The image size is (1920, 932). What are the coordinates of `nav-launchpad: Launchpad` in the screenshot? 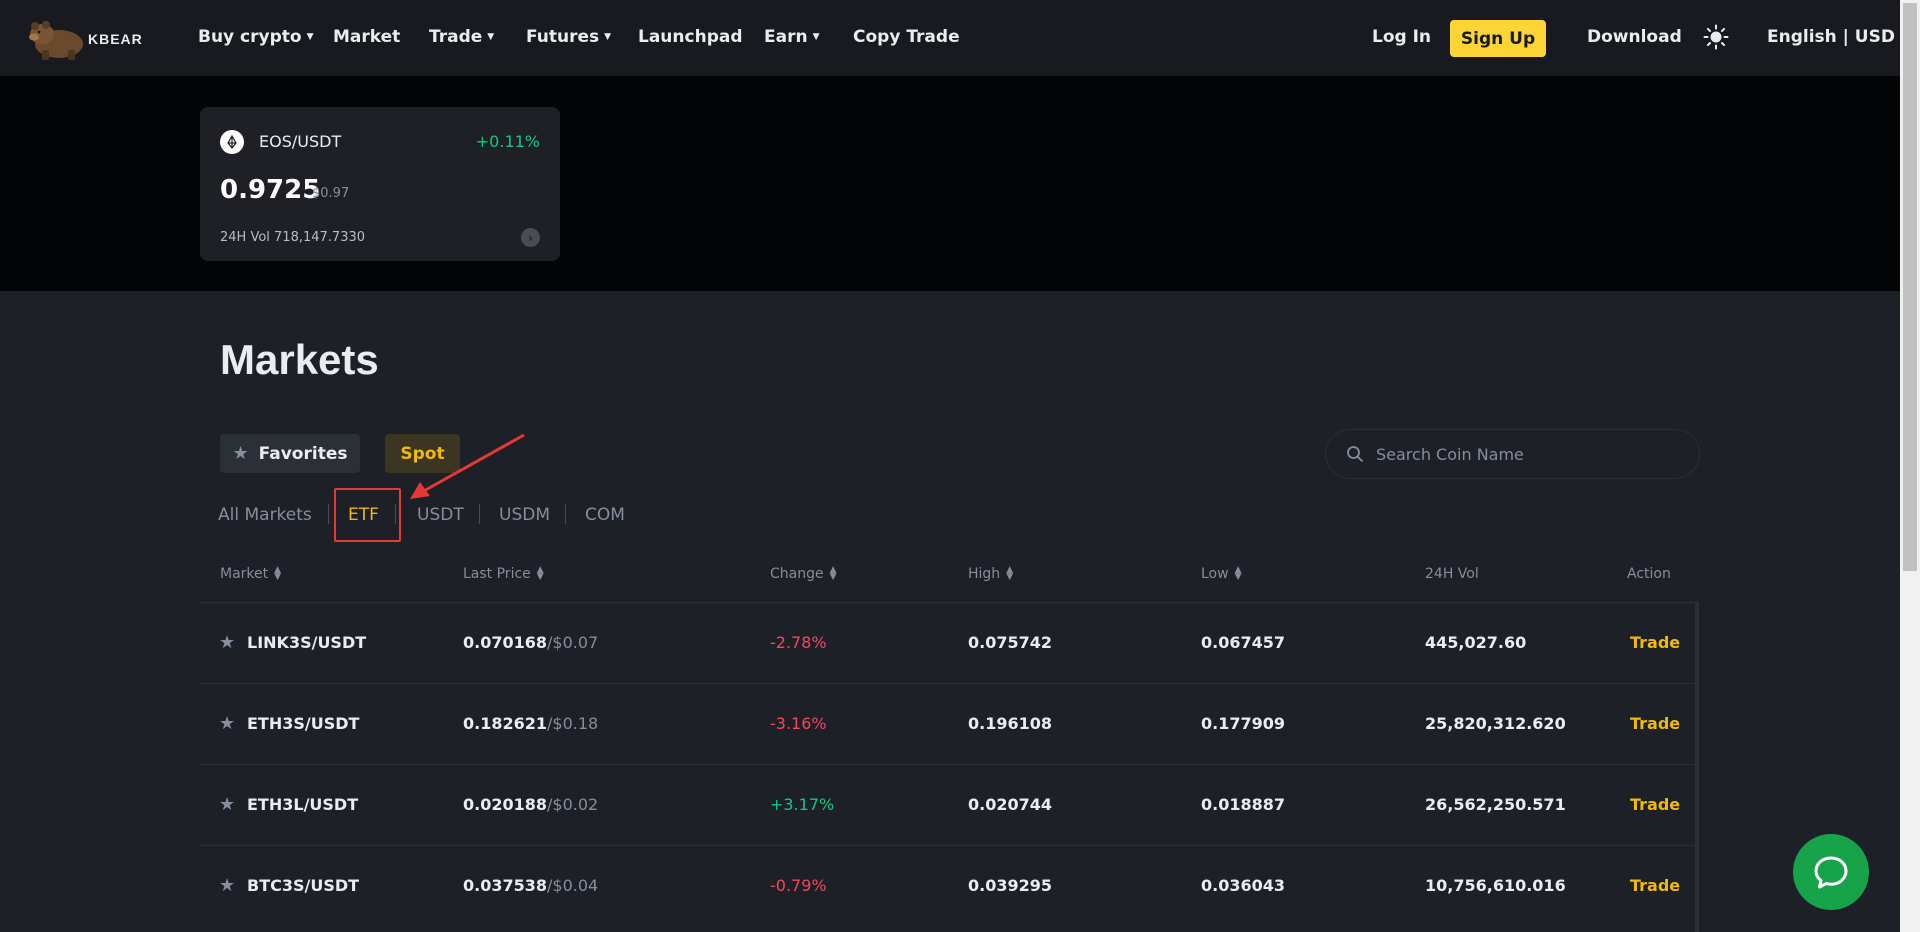 It's located at (690, 37).